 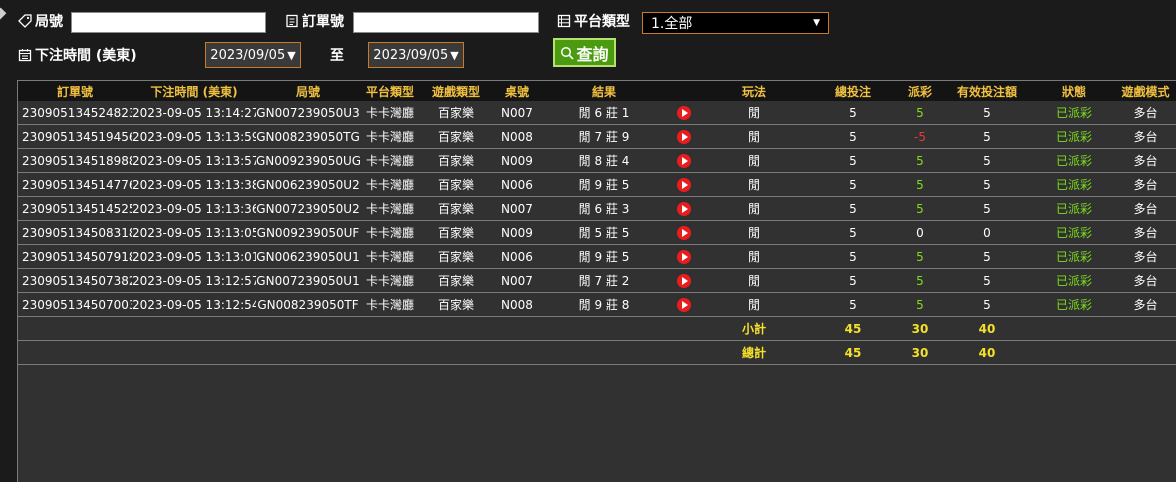 I want to click on list-icon, so click(x=564, y=21).